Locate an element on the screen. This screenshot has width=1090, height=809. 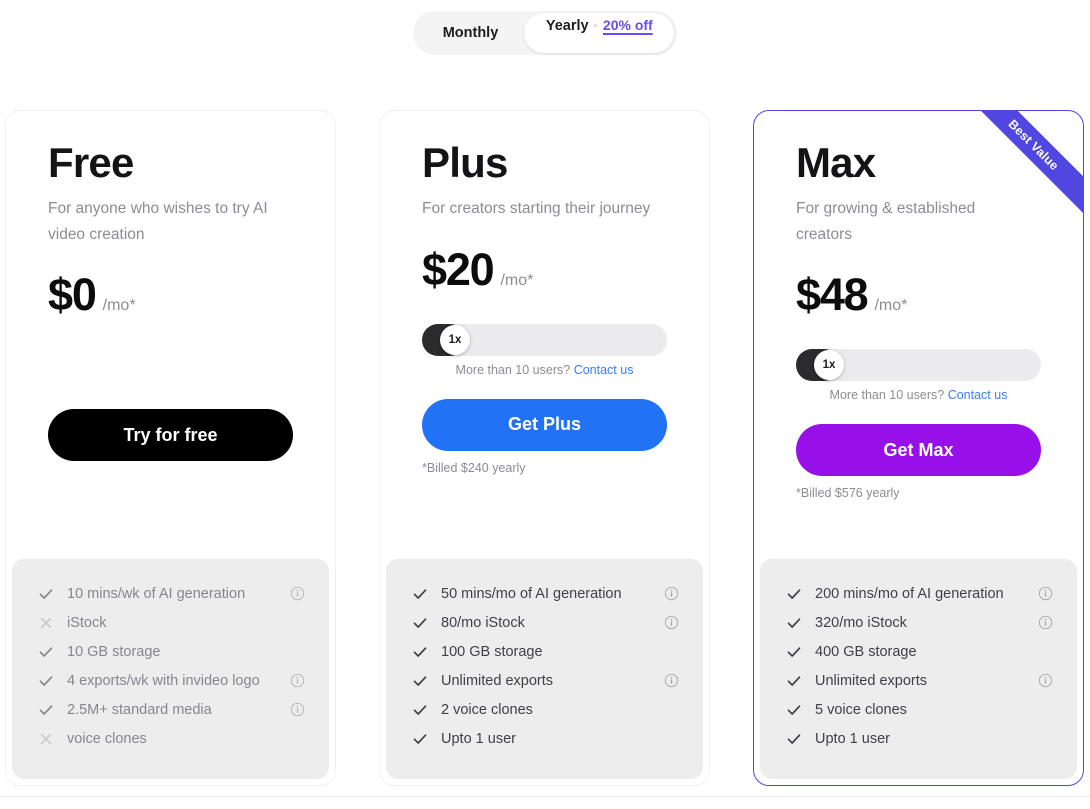
list-item: 2.5M+ standard media is located at coordinates (170, 709).